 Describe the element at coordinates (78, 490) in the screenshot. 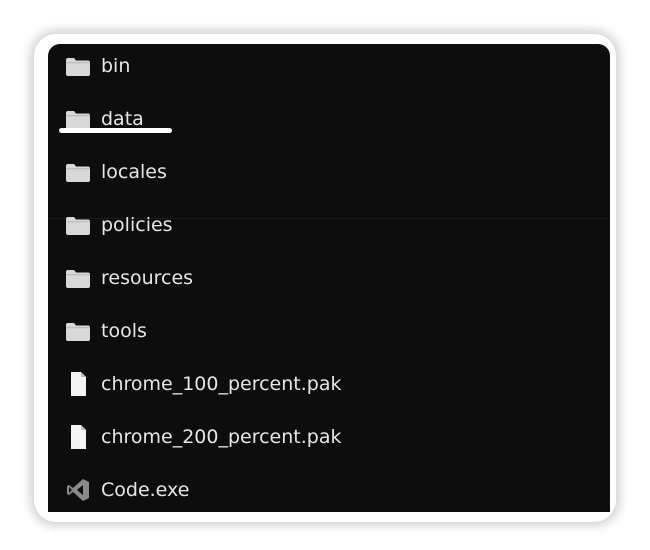

I see `vscode-icon` at that location.